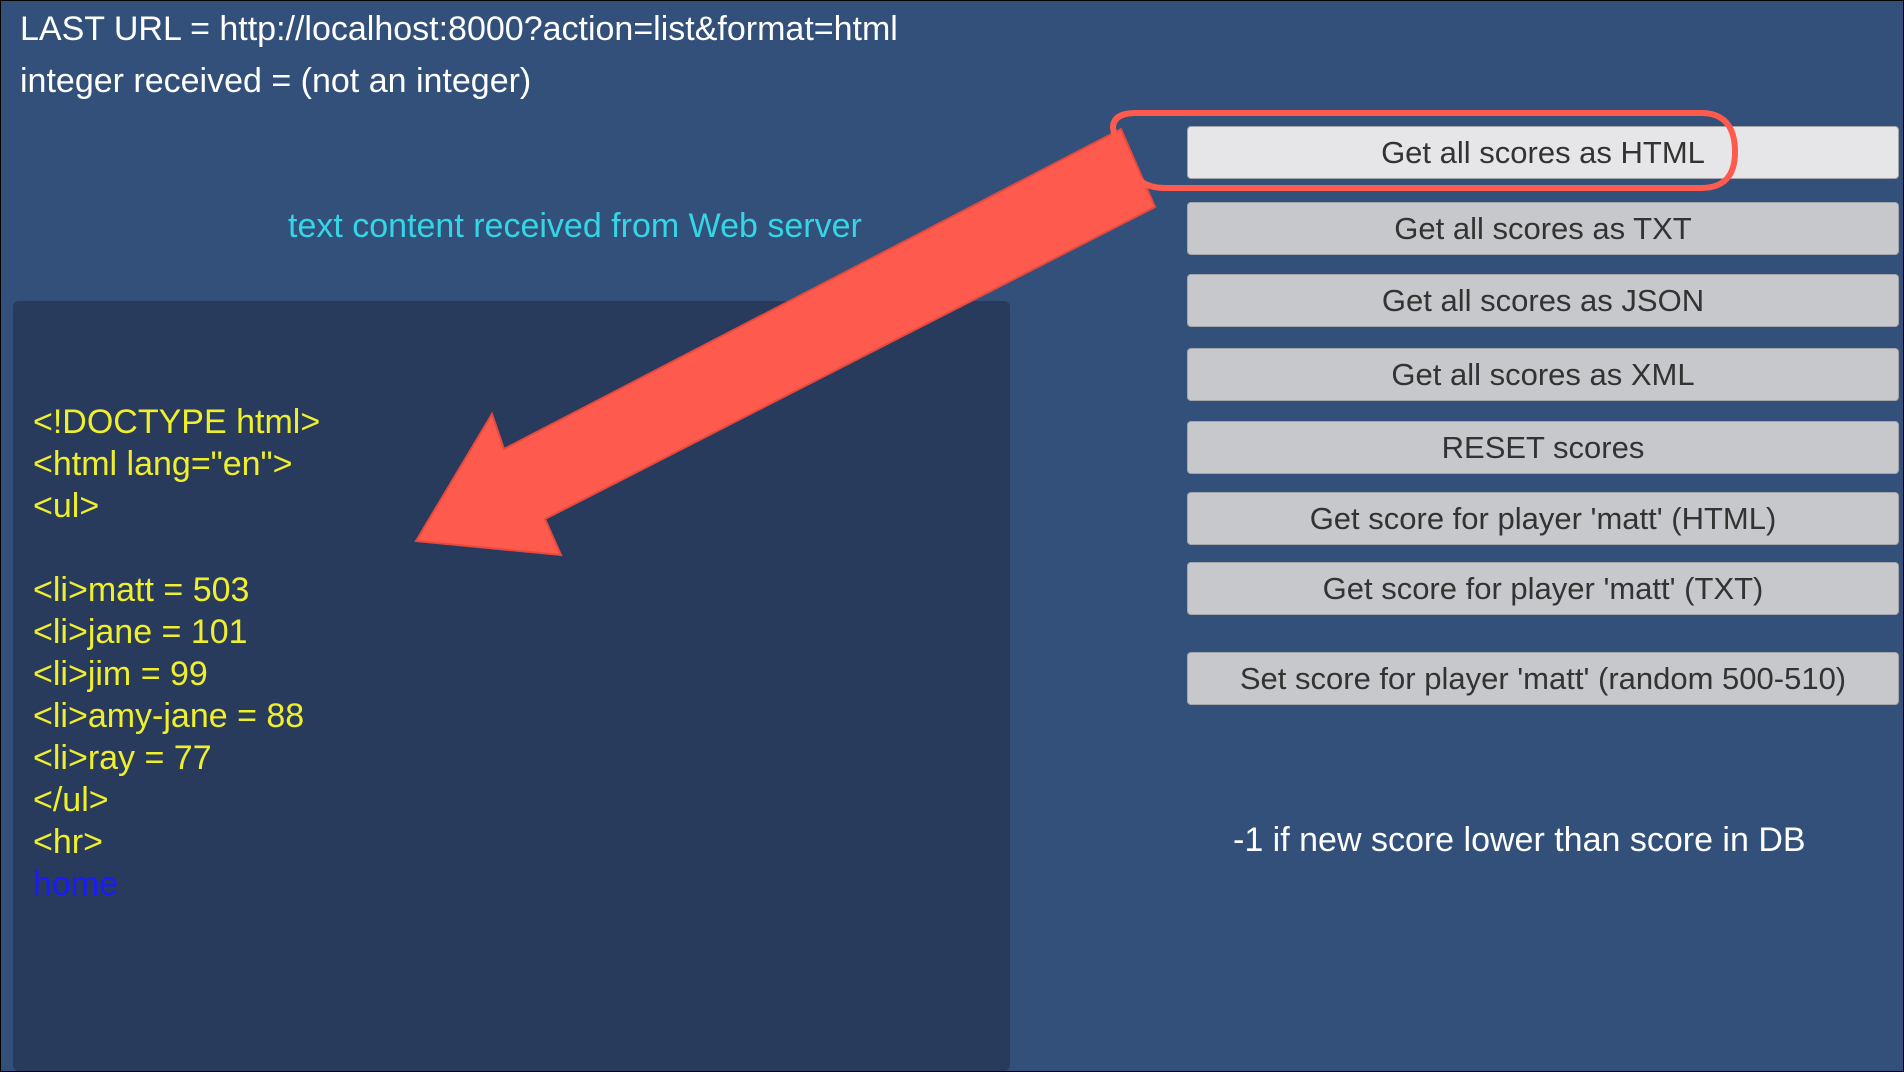 The image size is (1904, 1072). What do you see at coordinates (141, 590) in the screenshot?
I see `code-line: <li>matt = 503` at bounding box center [141, 590].